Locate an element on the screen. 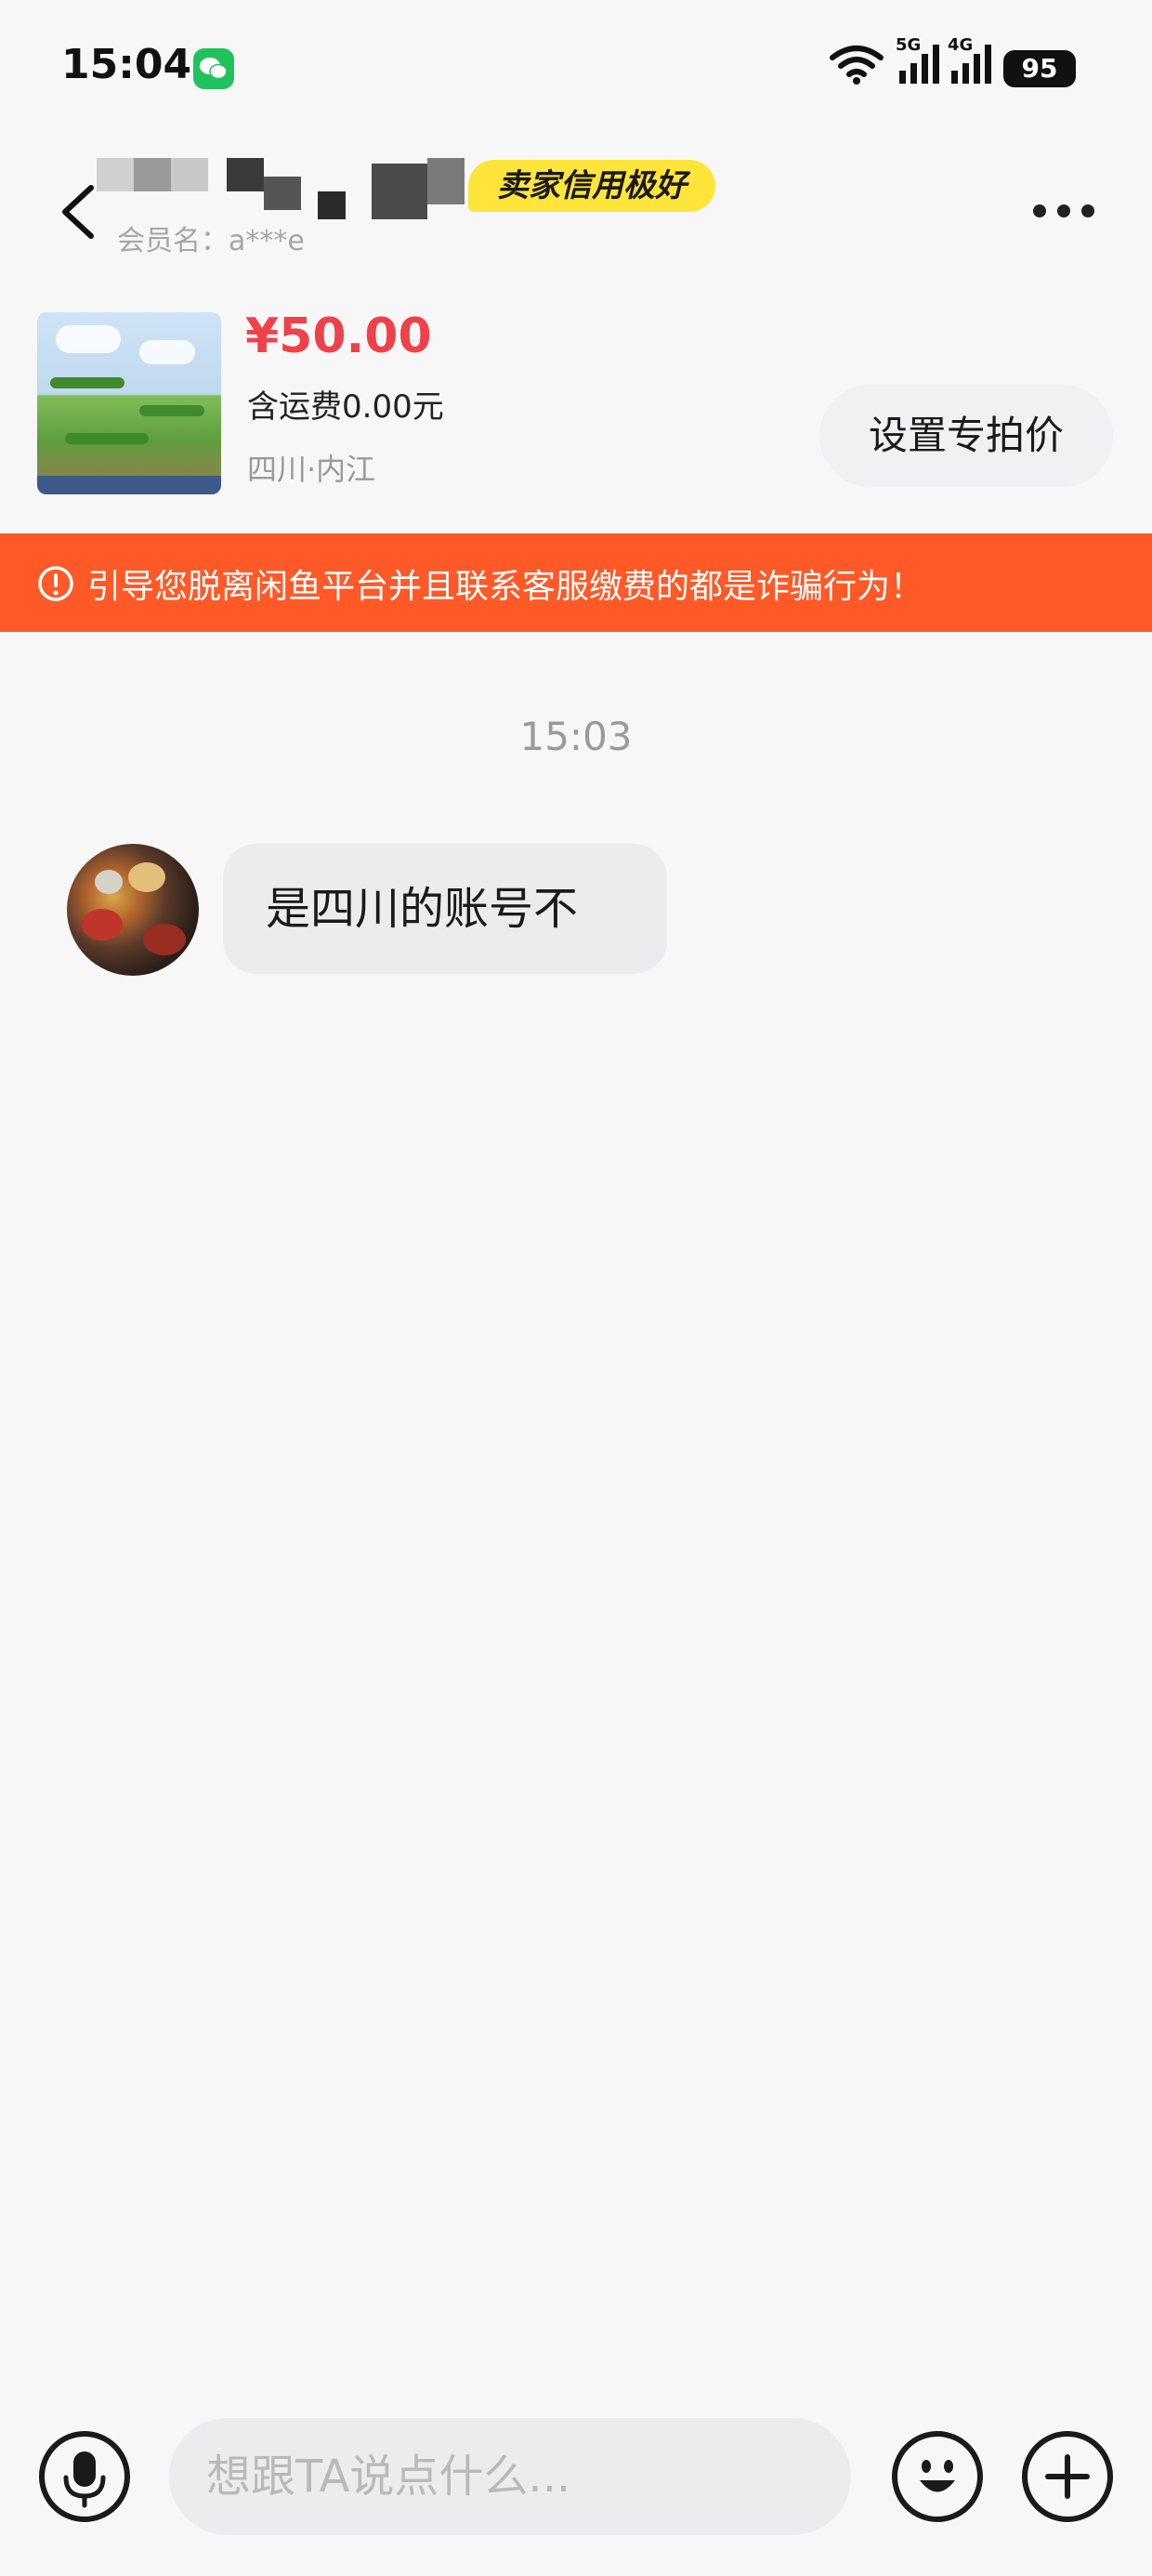  signal-4g-label: 4G is located at coordinates (961, 45).